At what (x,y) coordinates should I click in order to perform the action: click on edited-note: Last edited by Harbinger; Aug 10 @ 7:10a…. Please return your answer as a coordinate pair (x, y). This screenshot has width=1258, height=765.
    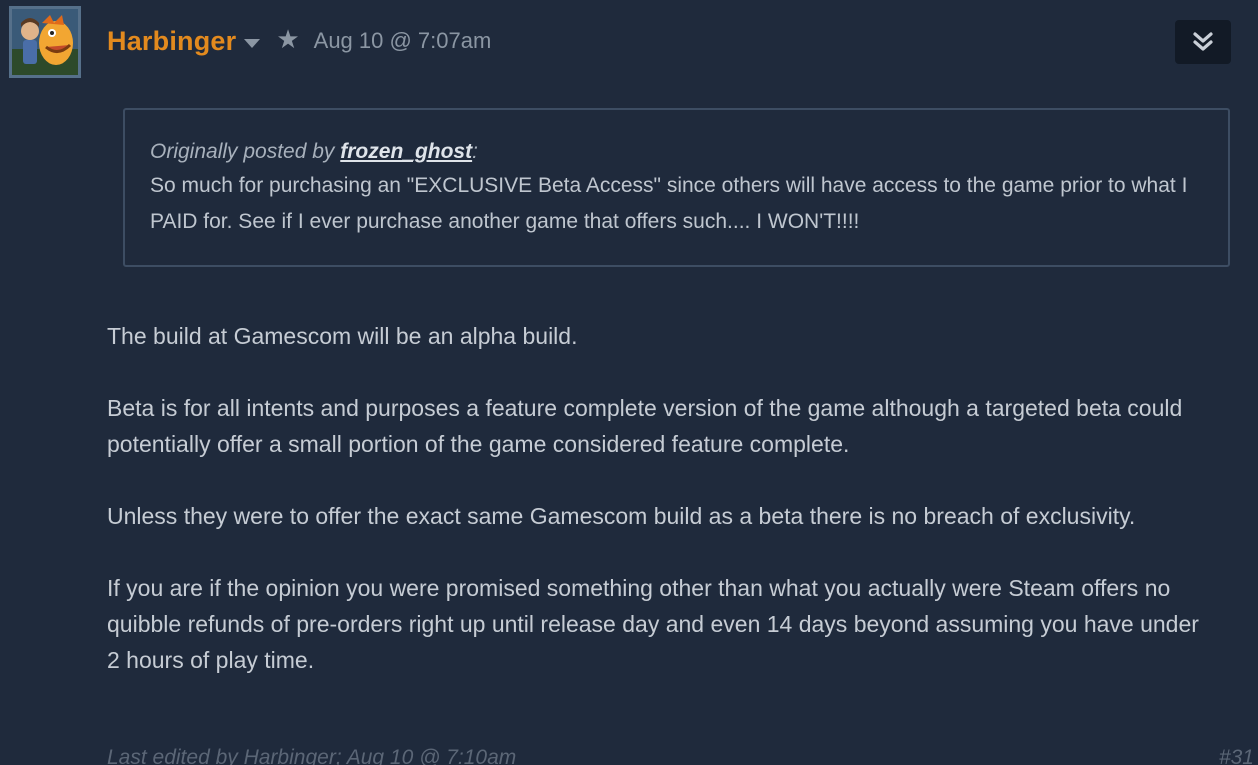
    Looking at the image, I should click on (312, 755).